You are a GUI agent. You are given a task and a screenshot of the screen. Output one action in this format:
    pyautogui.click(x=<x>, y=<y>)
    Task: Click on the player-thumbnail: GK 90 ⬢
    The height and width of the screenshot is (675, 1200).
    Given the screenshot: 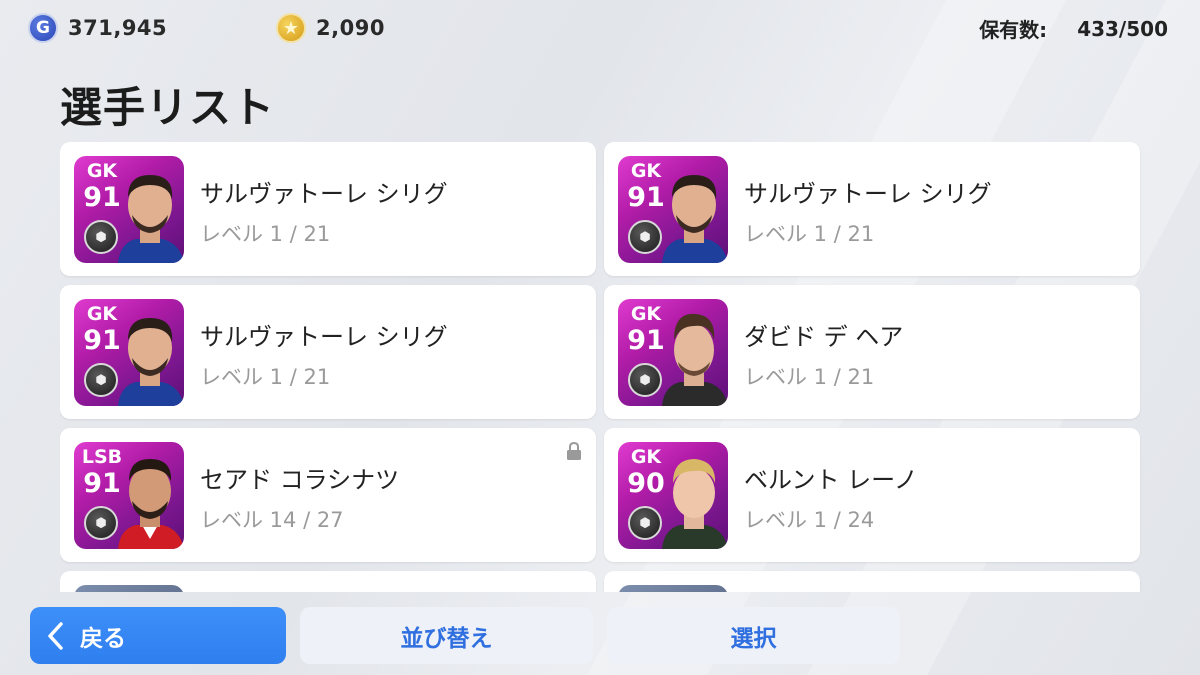 What is the action you would take?
    pyautogui.click(x=673, y=495)
    